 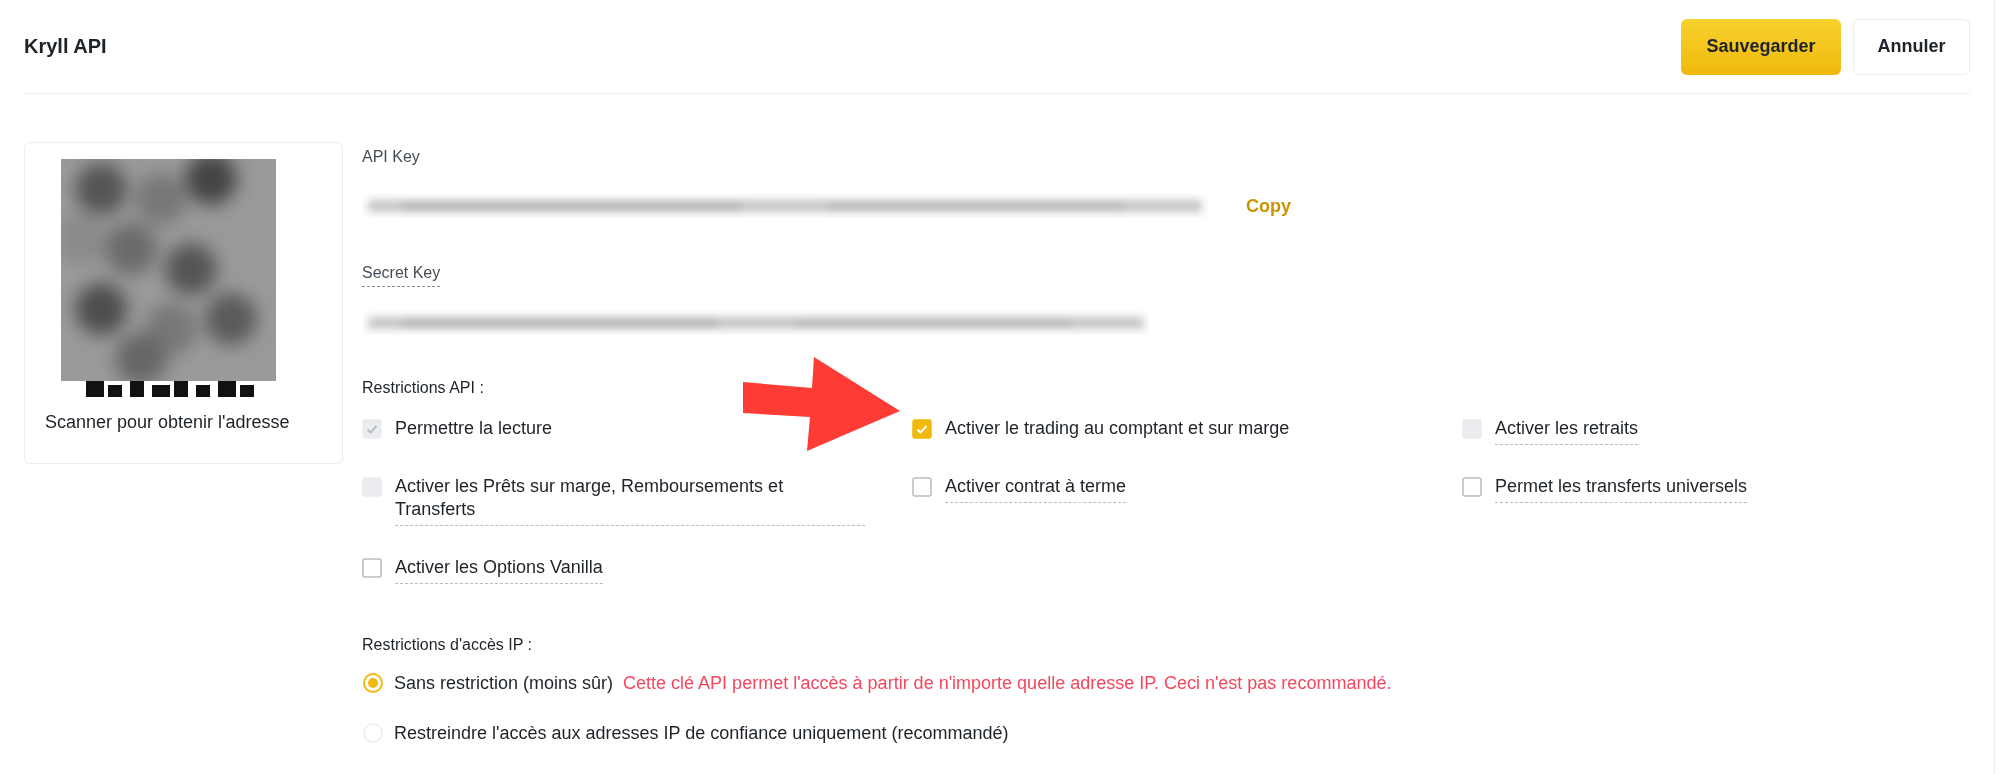 I want to click on option-label: Activer les retraits, so click(x=1567, y=431).